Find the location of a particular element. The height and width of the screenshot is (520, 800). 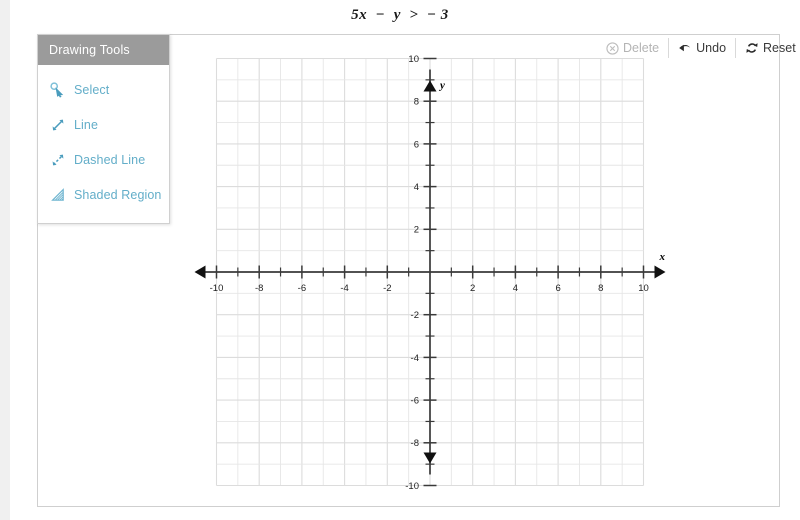

tool-item-shaded-region: Shaded Region is located at coordinates (103, 194).